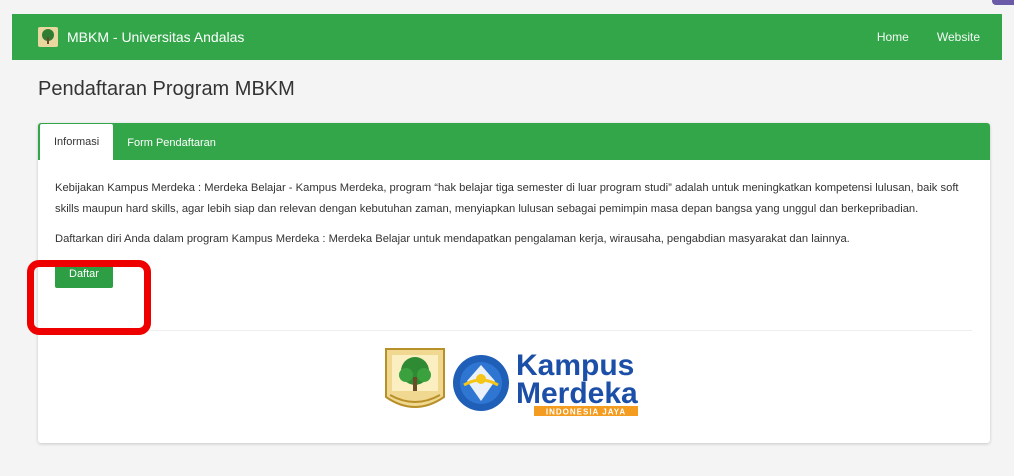  I want to click on tut-wuri-emblem-icon, so click(481, 383).